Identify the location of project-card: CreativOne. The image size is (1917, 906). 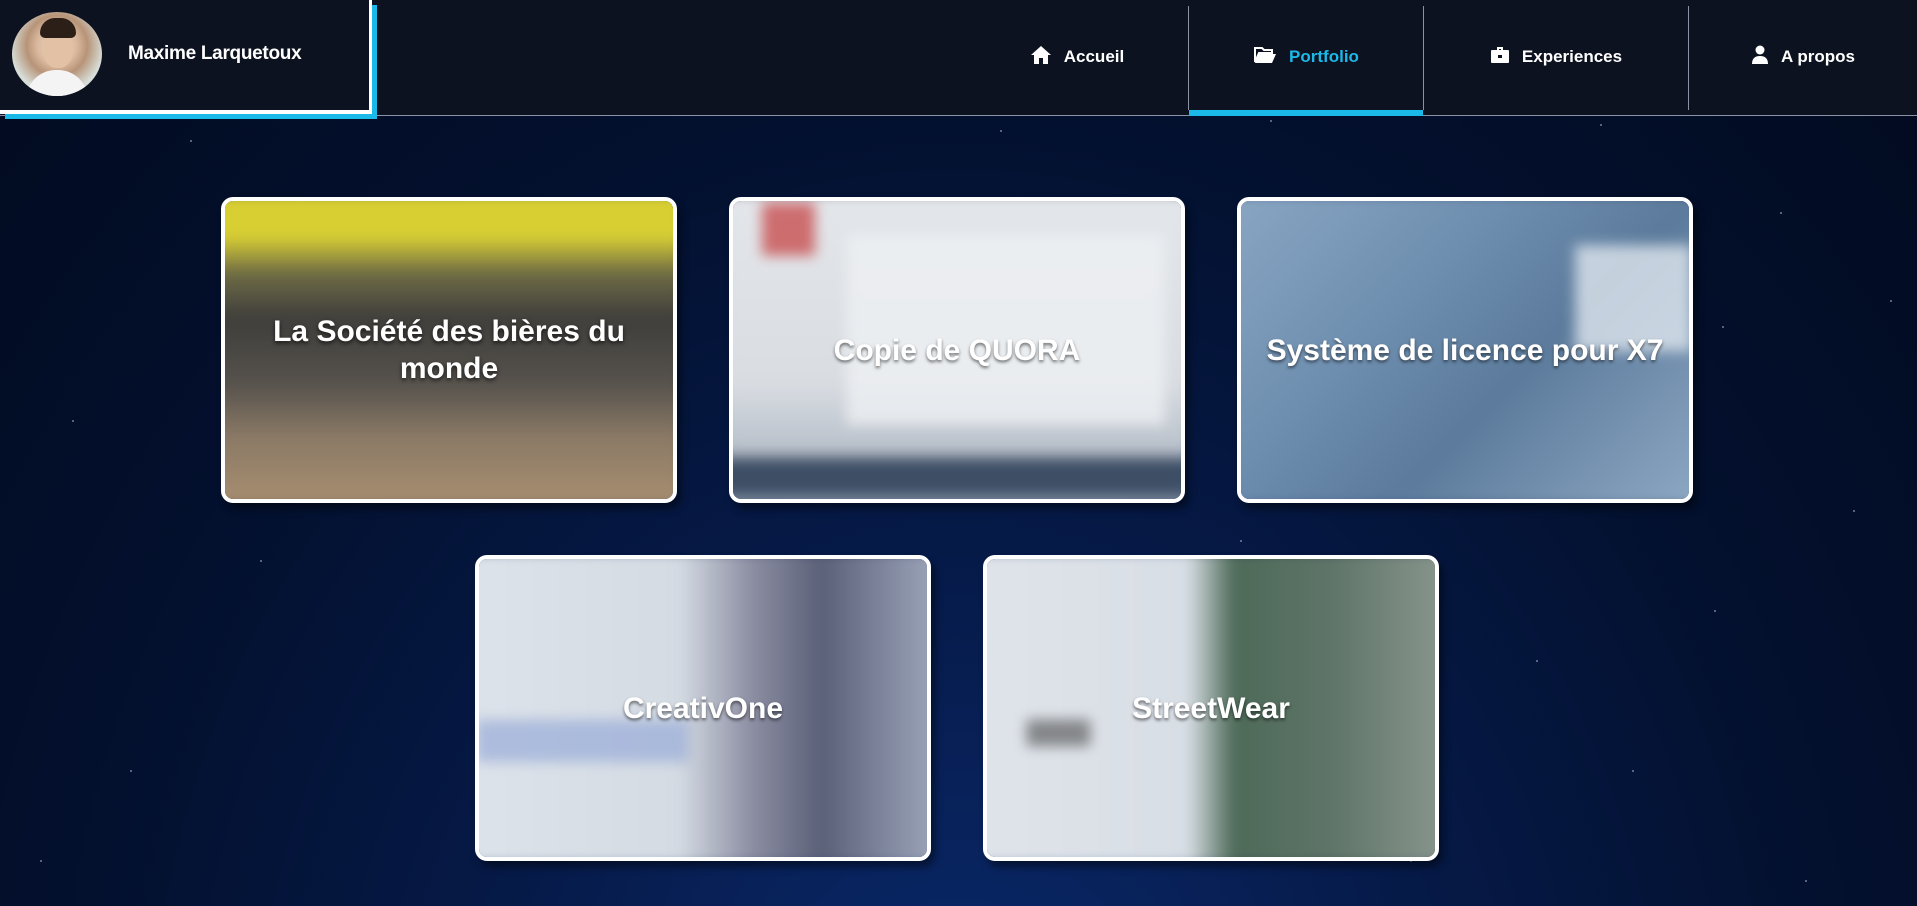
(703, 708).